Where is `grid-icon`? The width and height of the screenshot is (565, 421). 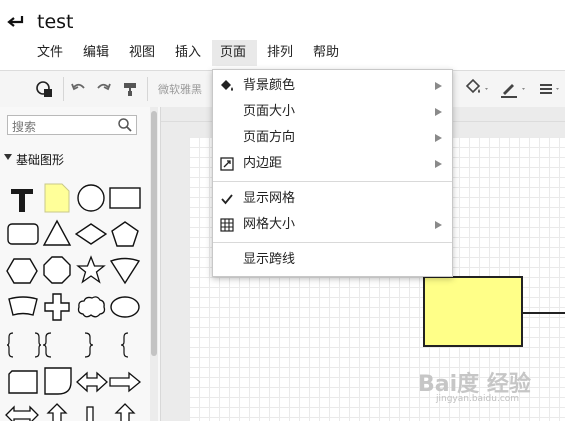
grid-icon is located at coordinates (227, 225).